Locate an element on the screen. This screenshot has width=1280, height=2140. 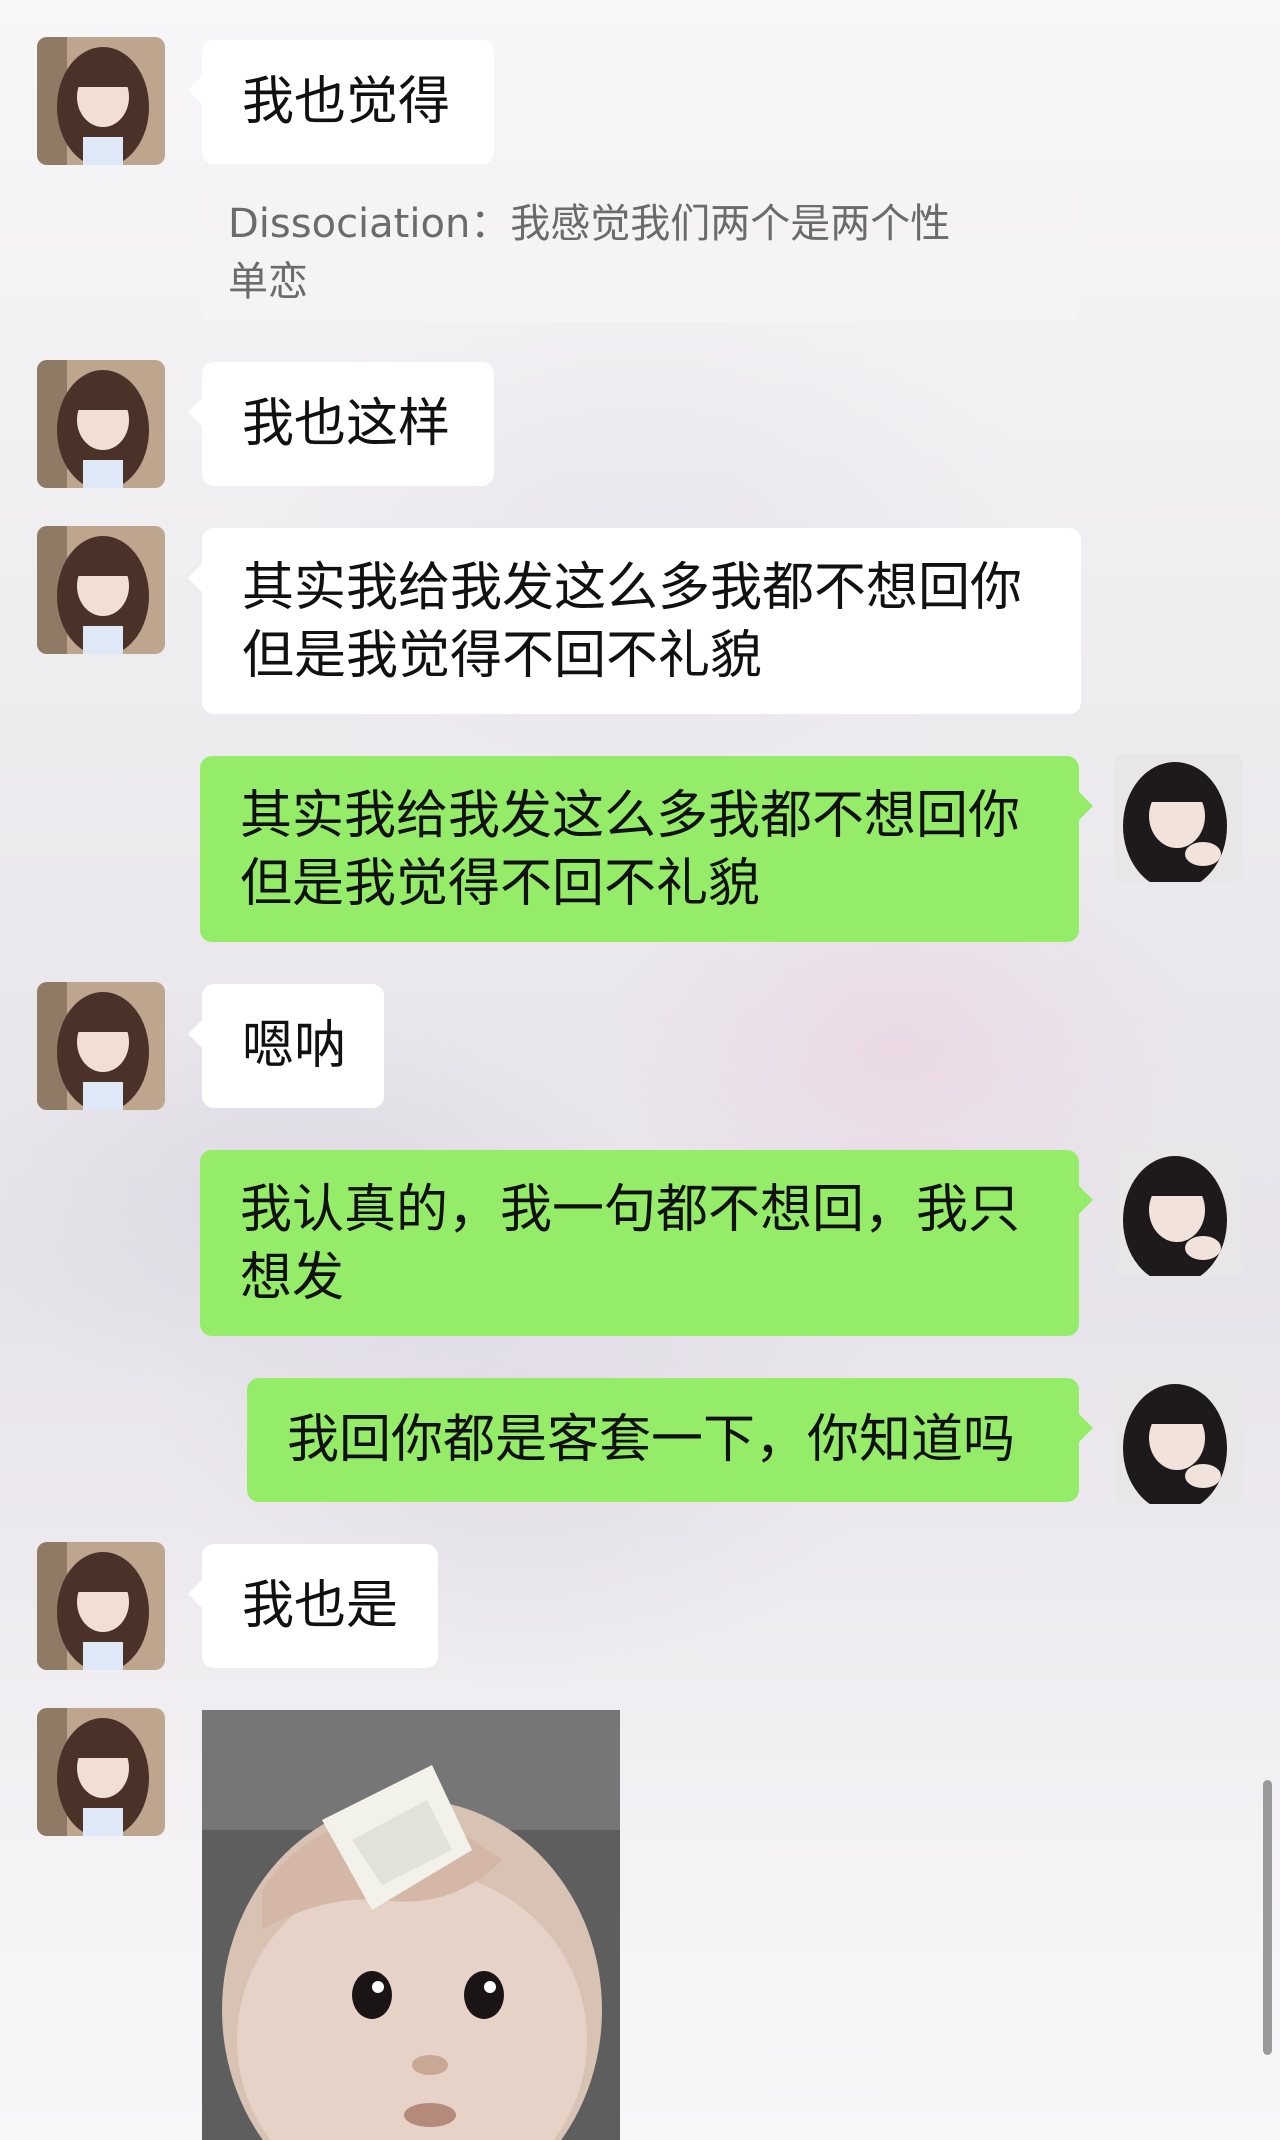
message-text: 我也是 is located at coordinates (320, 1606).